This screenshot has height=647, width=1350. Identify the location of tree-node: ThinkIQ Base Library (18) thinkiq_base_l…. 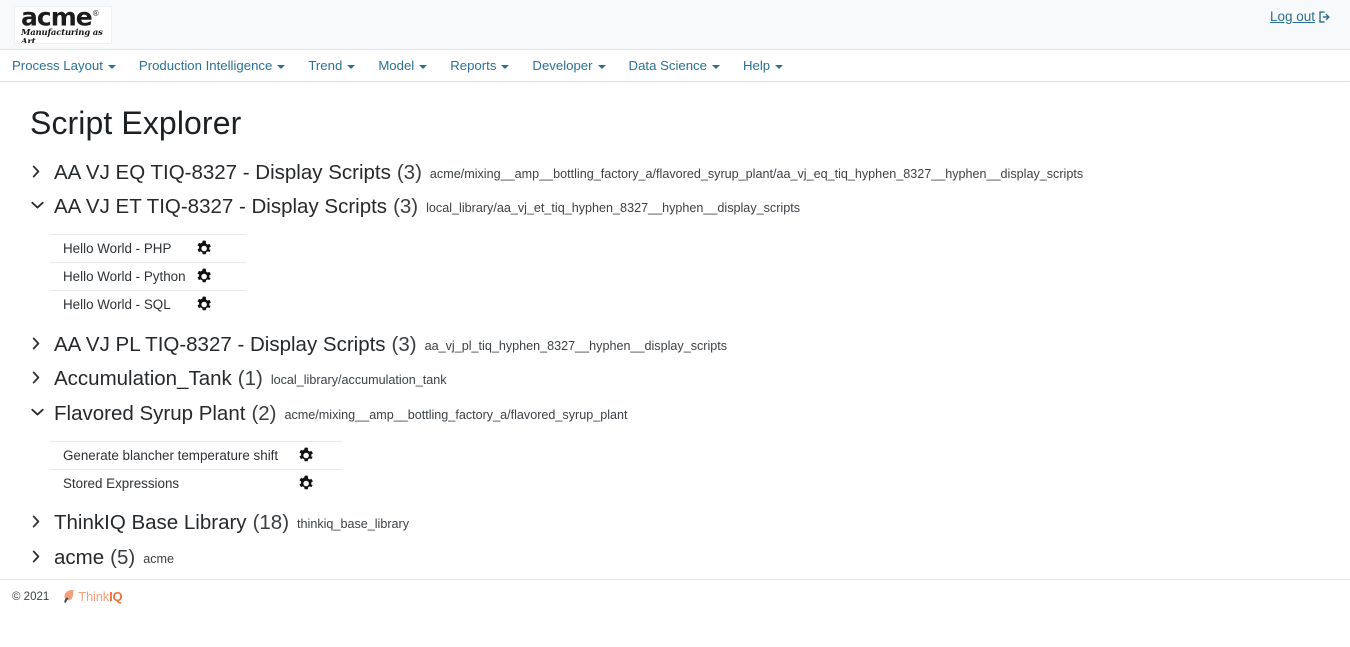
(690, 524).